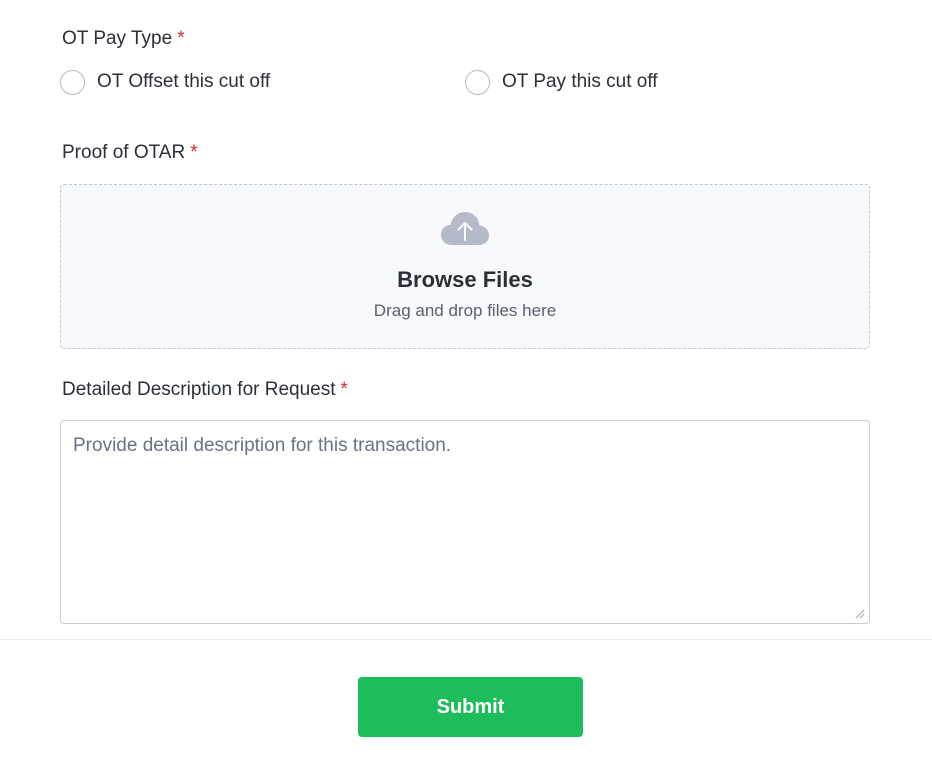  I want to click on proof-label: Proof of OTAR *, so click(130, 153).